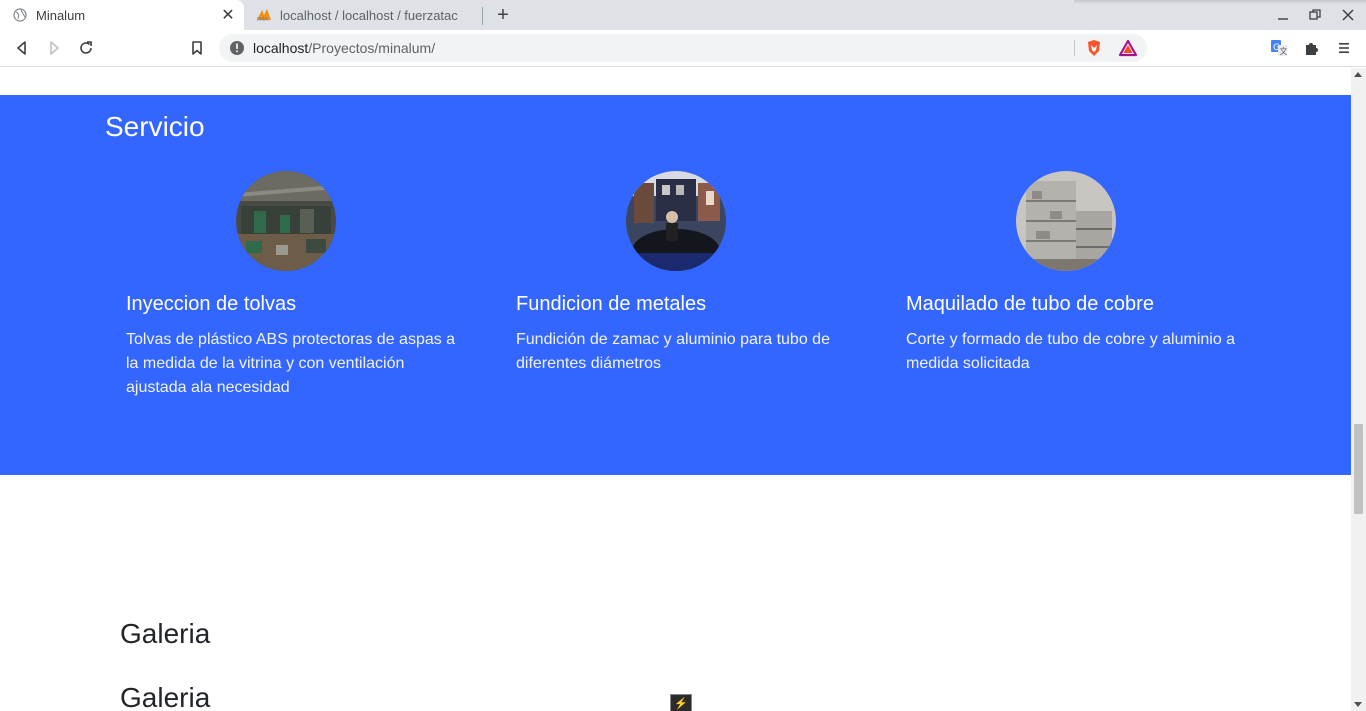  What do you see at coordinates (1348, 15) in the screenshot?
I see `close-window-icon` at bounding box center [1348, 15].